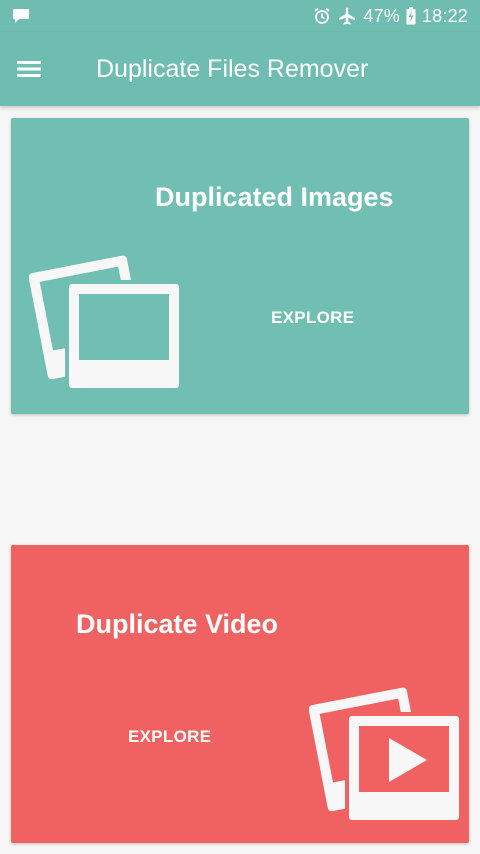 This screenshot has width=480, height=854. I want to click on menu-button, so click(30, 69).